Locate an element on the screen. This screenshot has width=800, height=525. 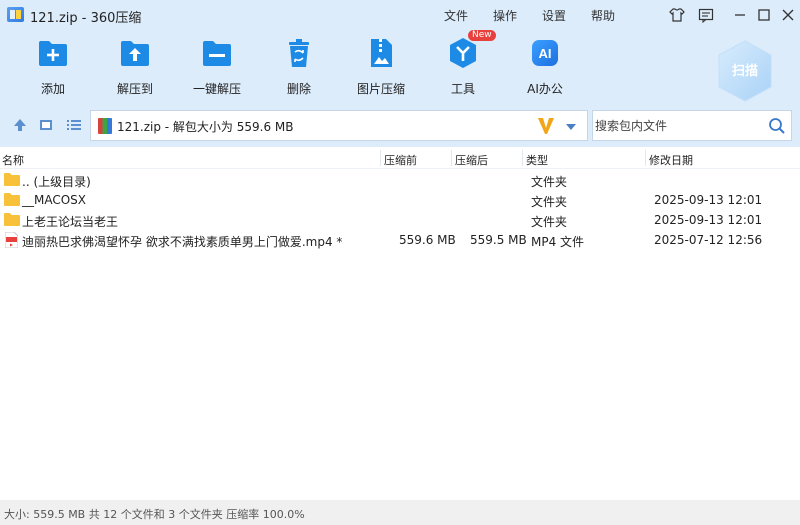
menu-operate: 操作 is located at coordinates (505, 15).